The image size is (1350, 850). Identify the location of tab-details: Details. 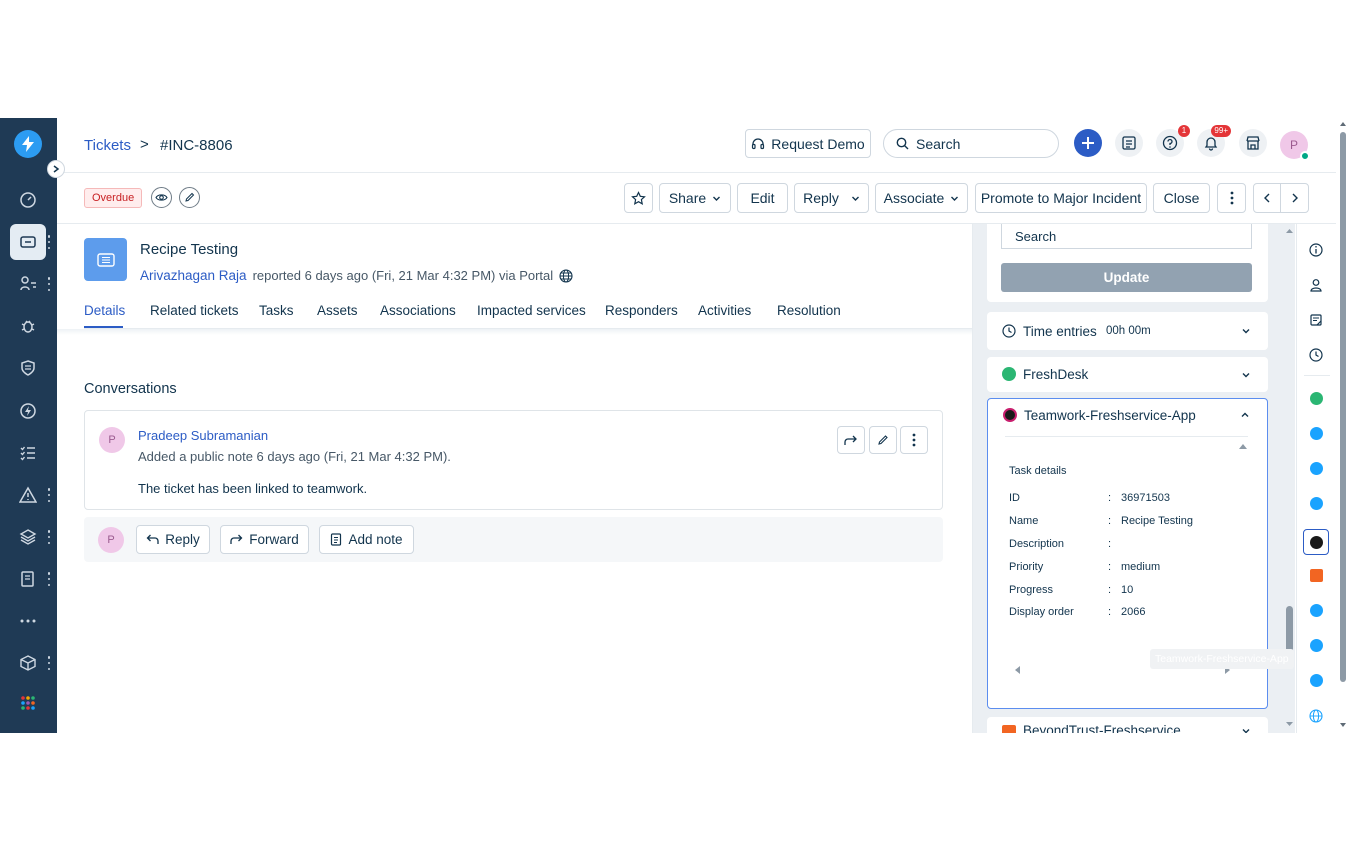
(104, 310).